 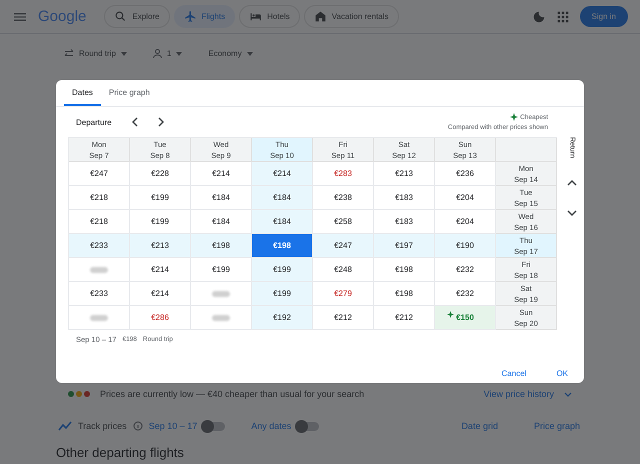 What do you see at coordinates (120, 452) in the screenshot?
I see `section-title: Other departing flights` at bounding box center [120, 452].